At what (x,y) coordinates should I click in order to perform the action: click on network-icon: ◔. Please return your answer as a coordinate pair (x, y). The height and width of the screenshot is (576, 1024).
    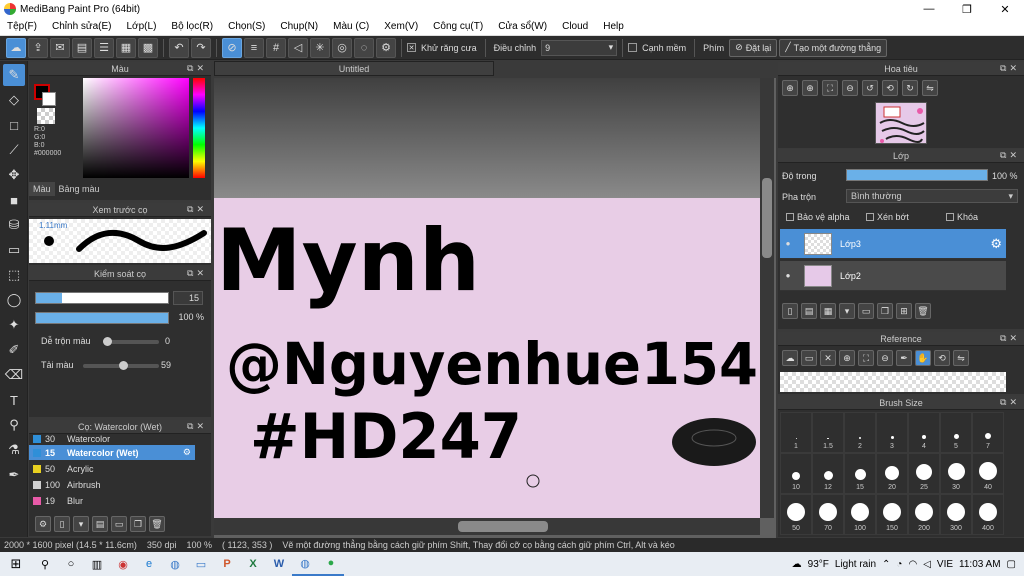
    Looking at the image, I should click on (899, 564).